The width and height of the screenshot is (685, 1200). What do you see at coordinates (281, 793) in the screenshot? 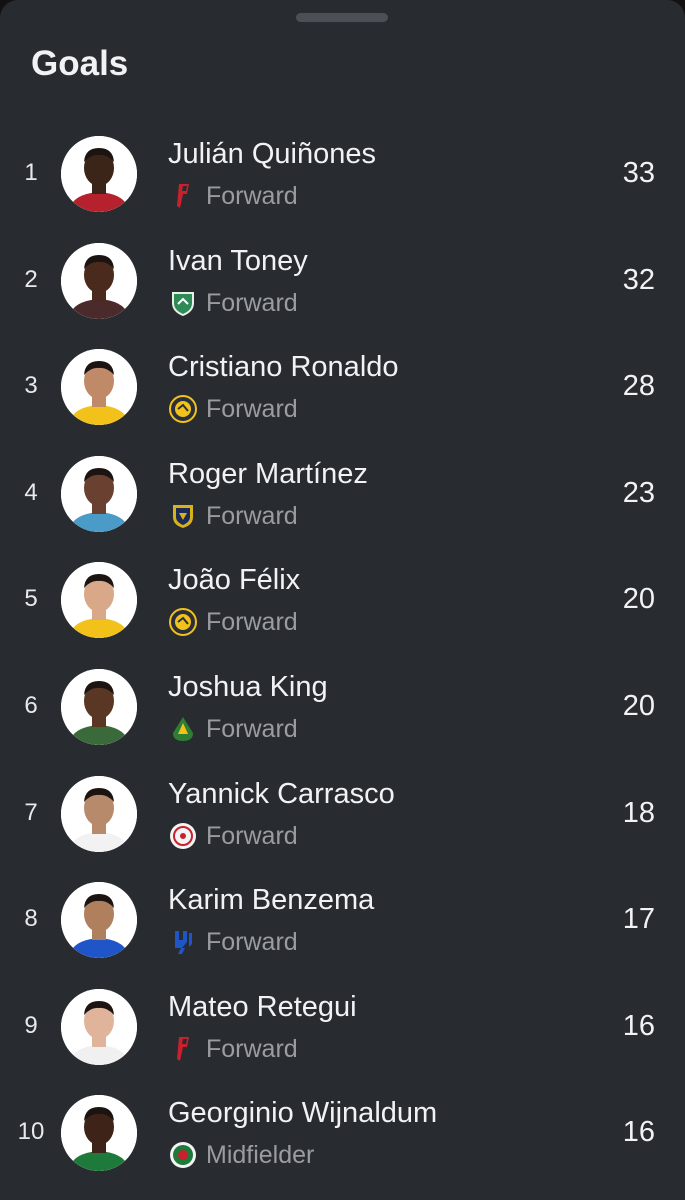
I see `player-name: Yannick Carrasco` at bounding box center [281, 793].